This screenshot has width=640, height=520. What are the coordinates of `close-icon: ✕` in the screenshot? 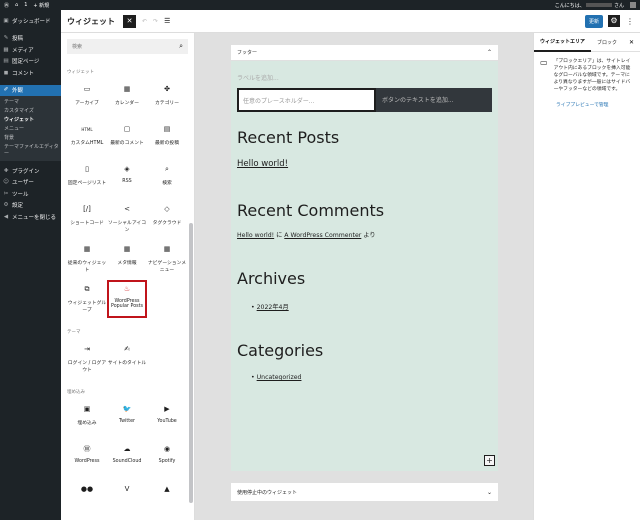 It's located at (631, 42).